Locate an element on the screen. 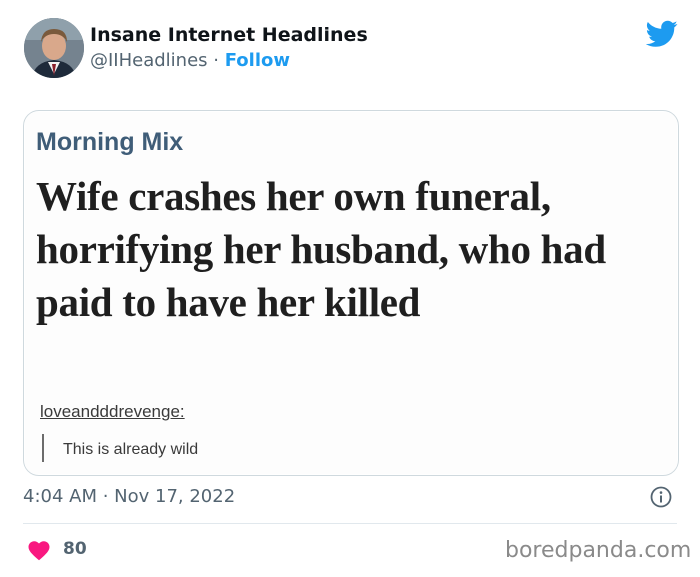 This screenshot has height=577, width=700. like-count: 80 is located at coordinates (75, 549).